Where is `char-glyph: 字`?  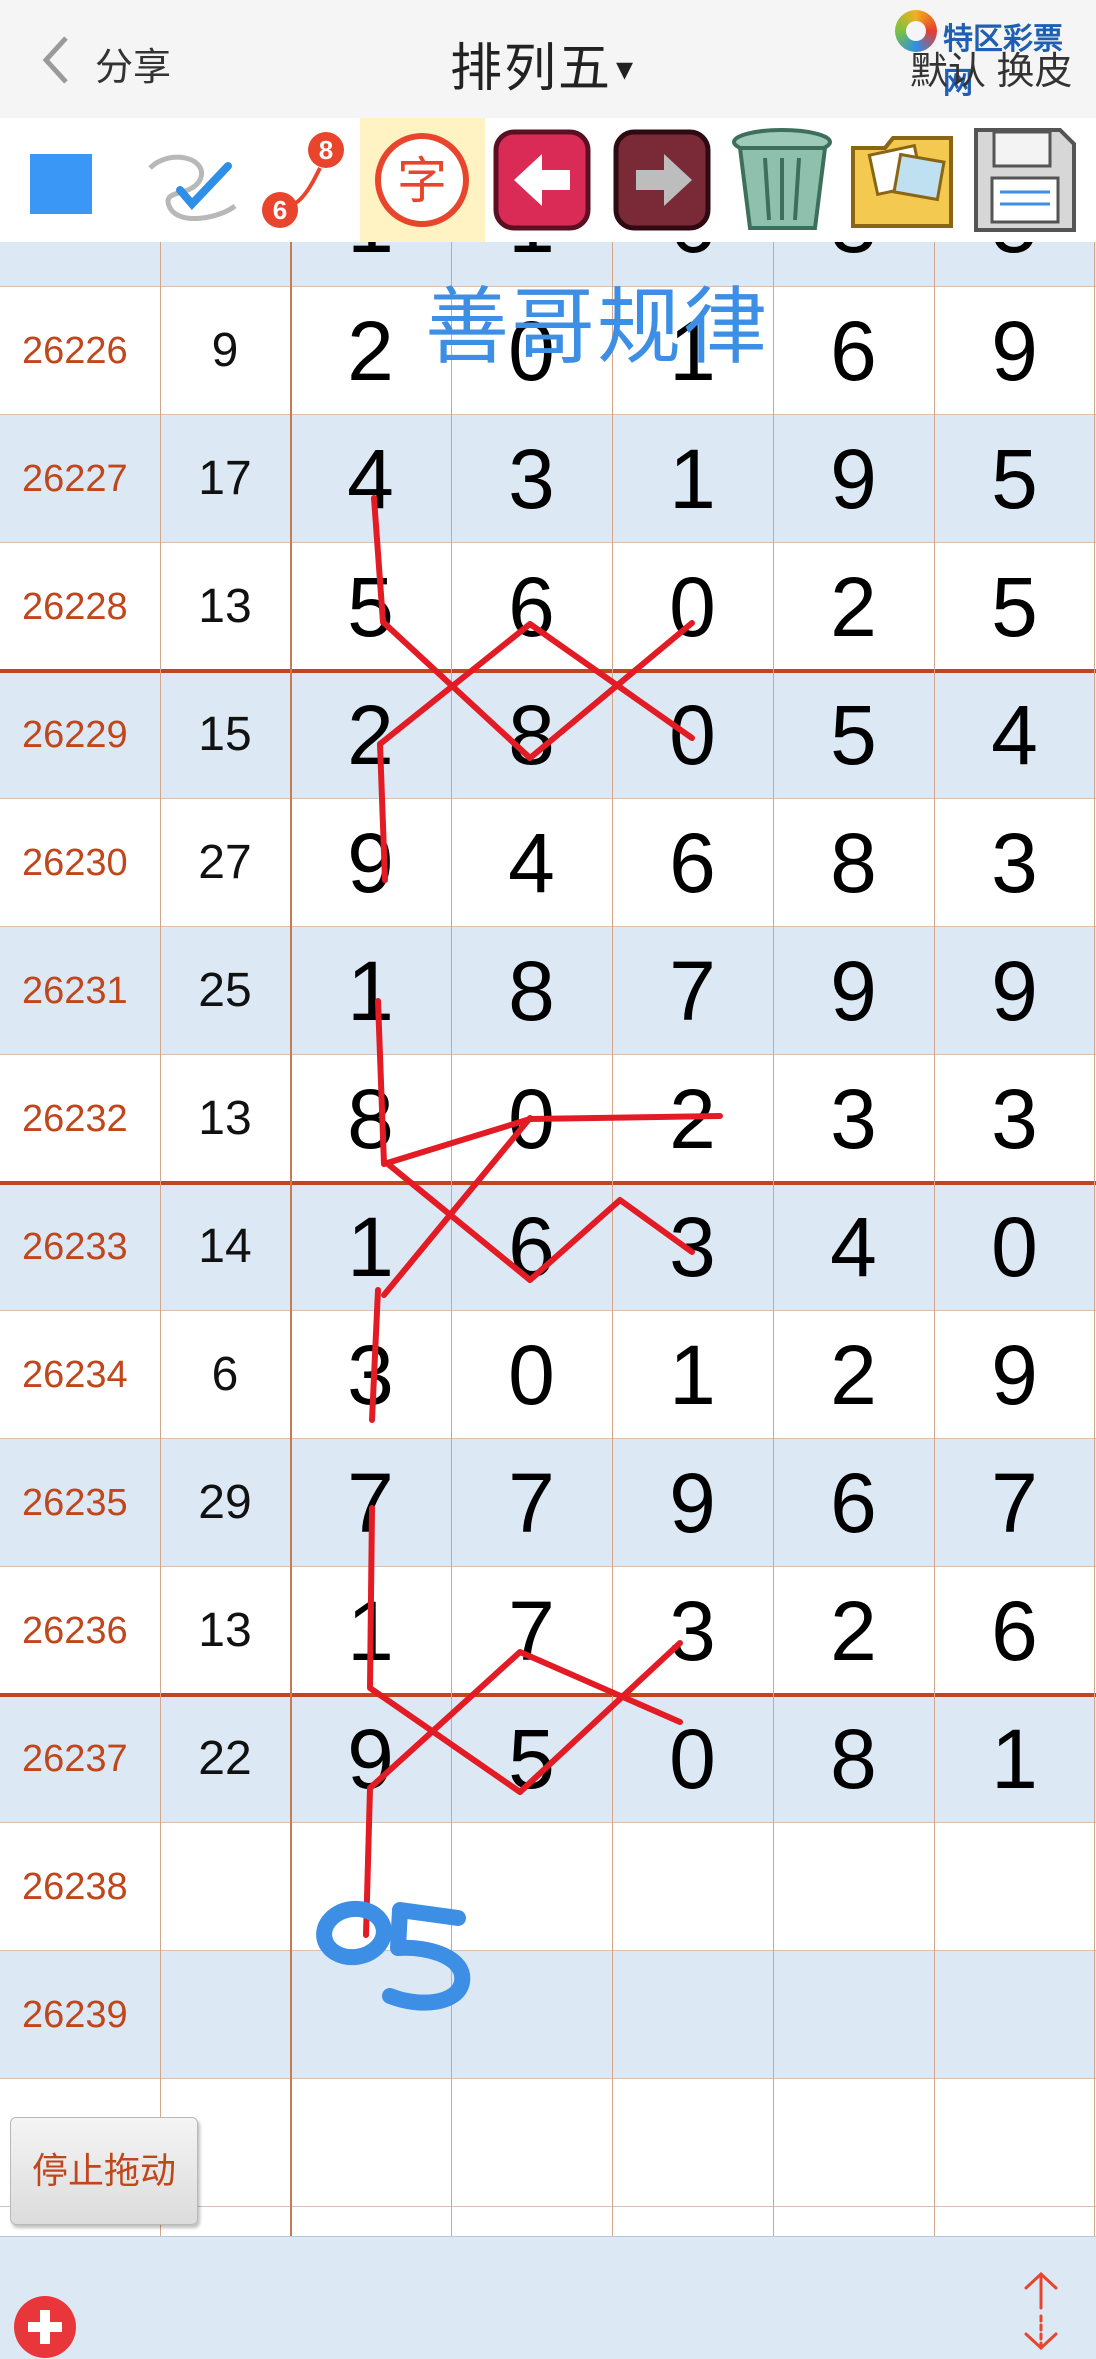
char-glyph: 字 is located at coordinates (422, 181).